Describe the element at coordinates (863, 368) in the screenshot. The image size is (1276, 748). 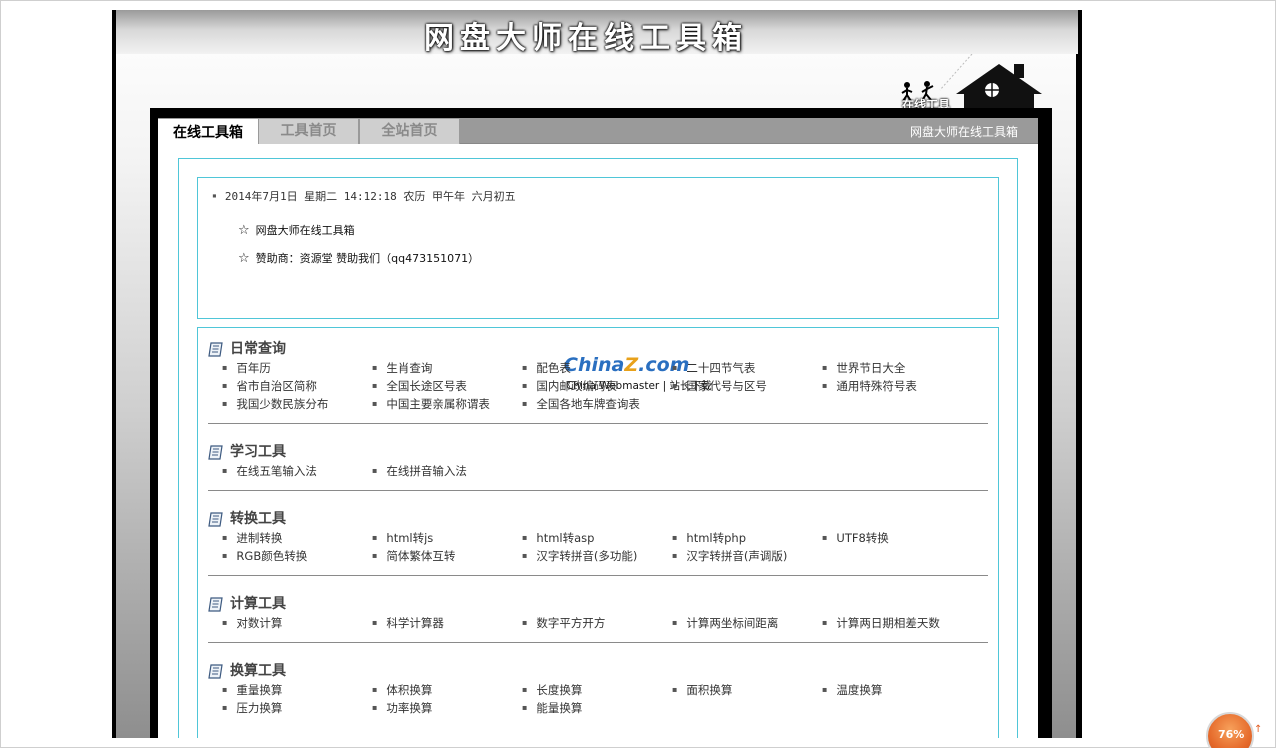
I see `tool-link: 世界节日大全` at that location.